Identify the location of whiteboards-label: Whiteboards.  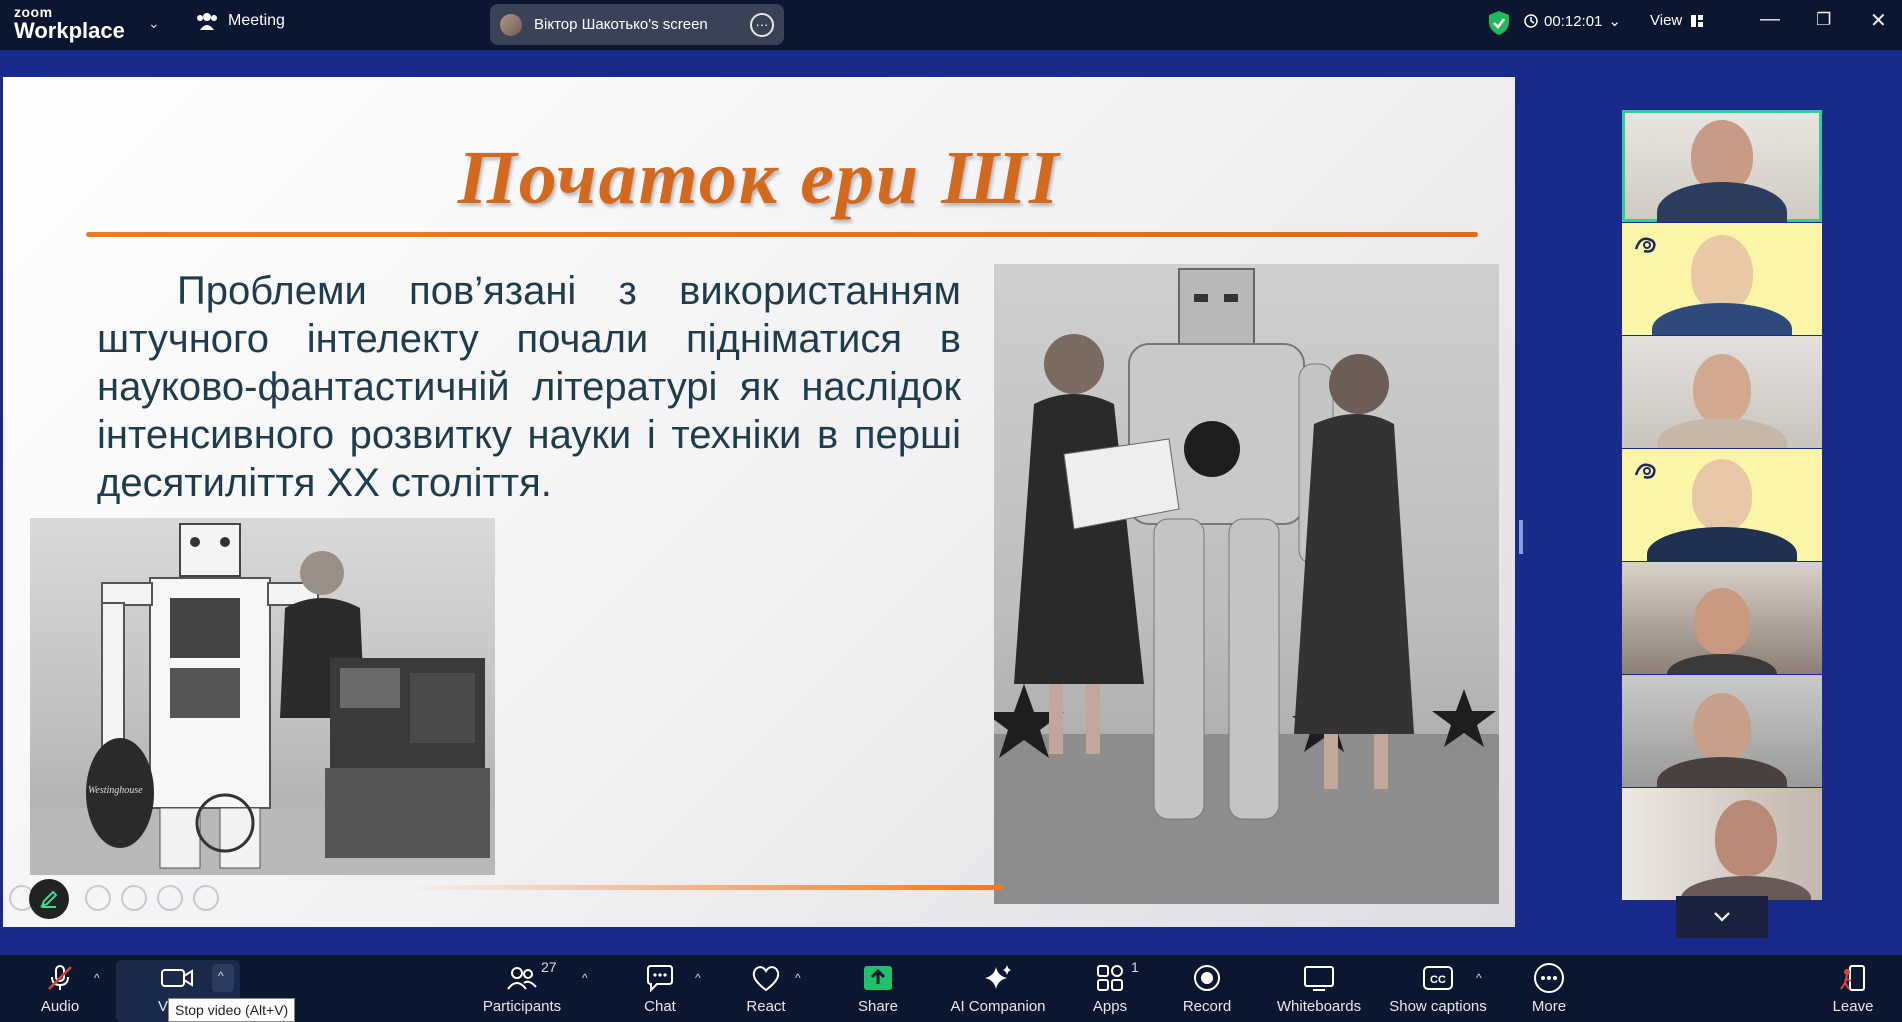
(1319, 1006).